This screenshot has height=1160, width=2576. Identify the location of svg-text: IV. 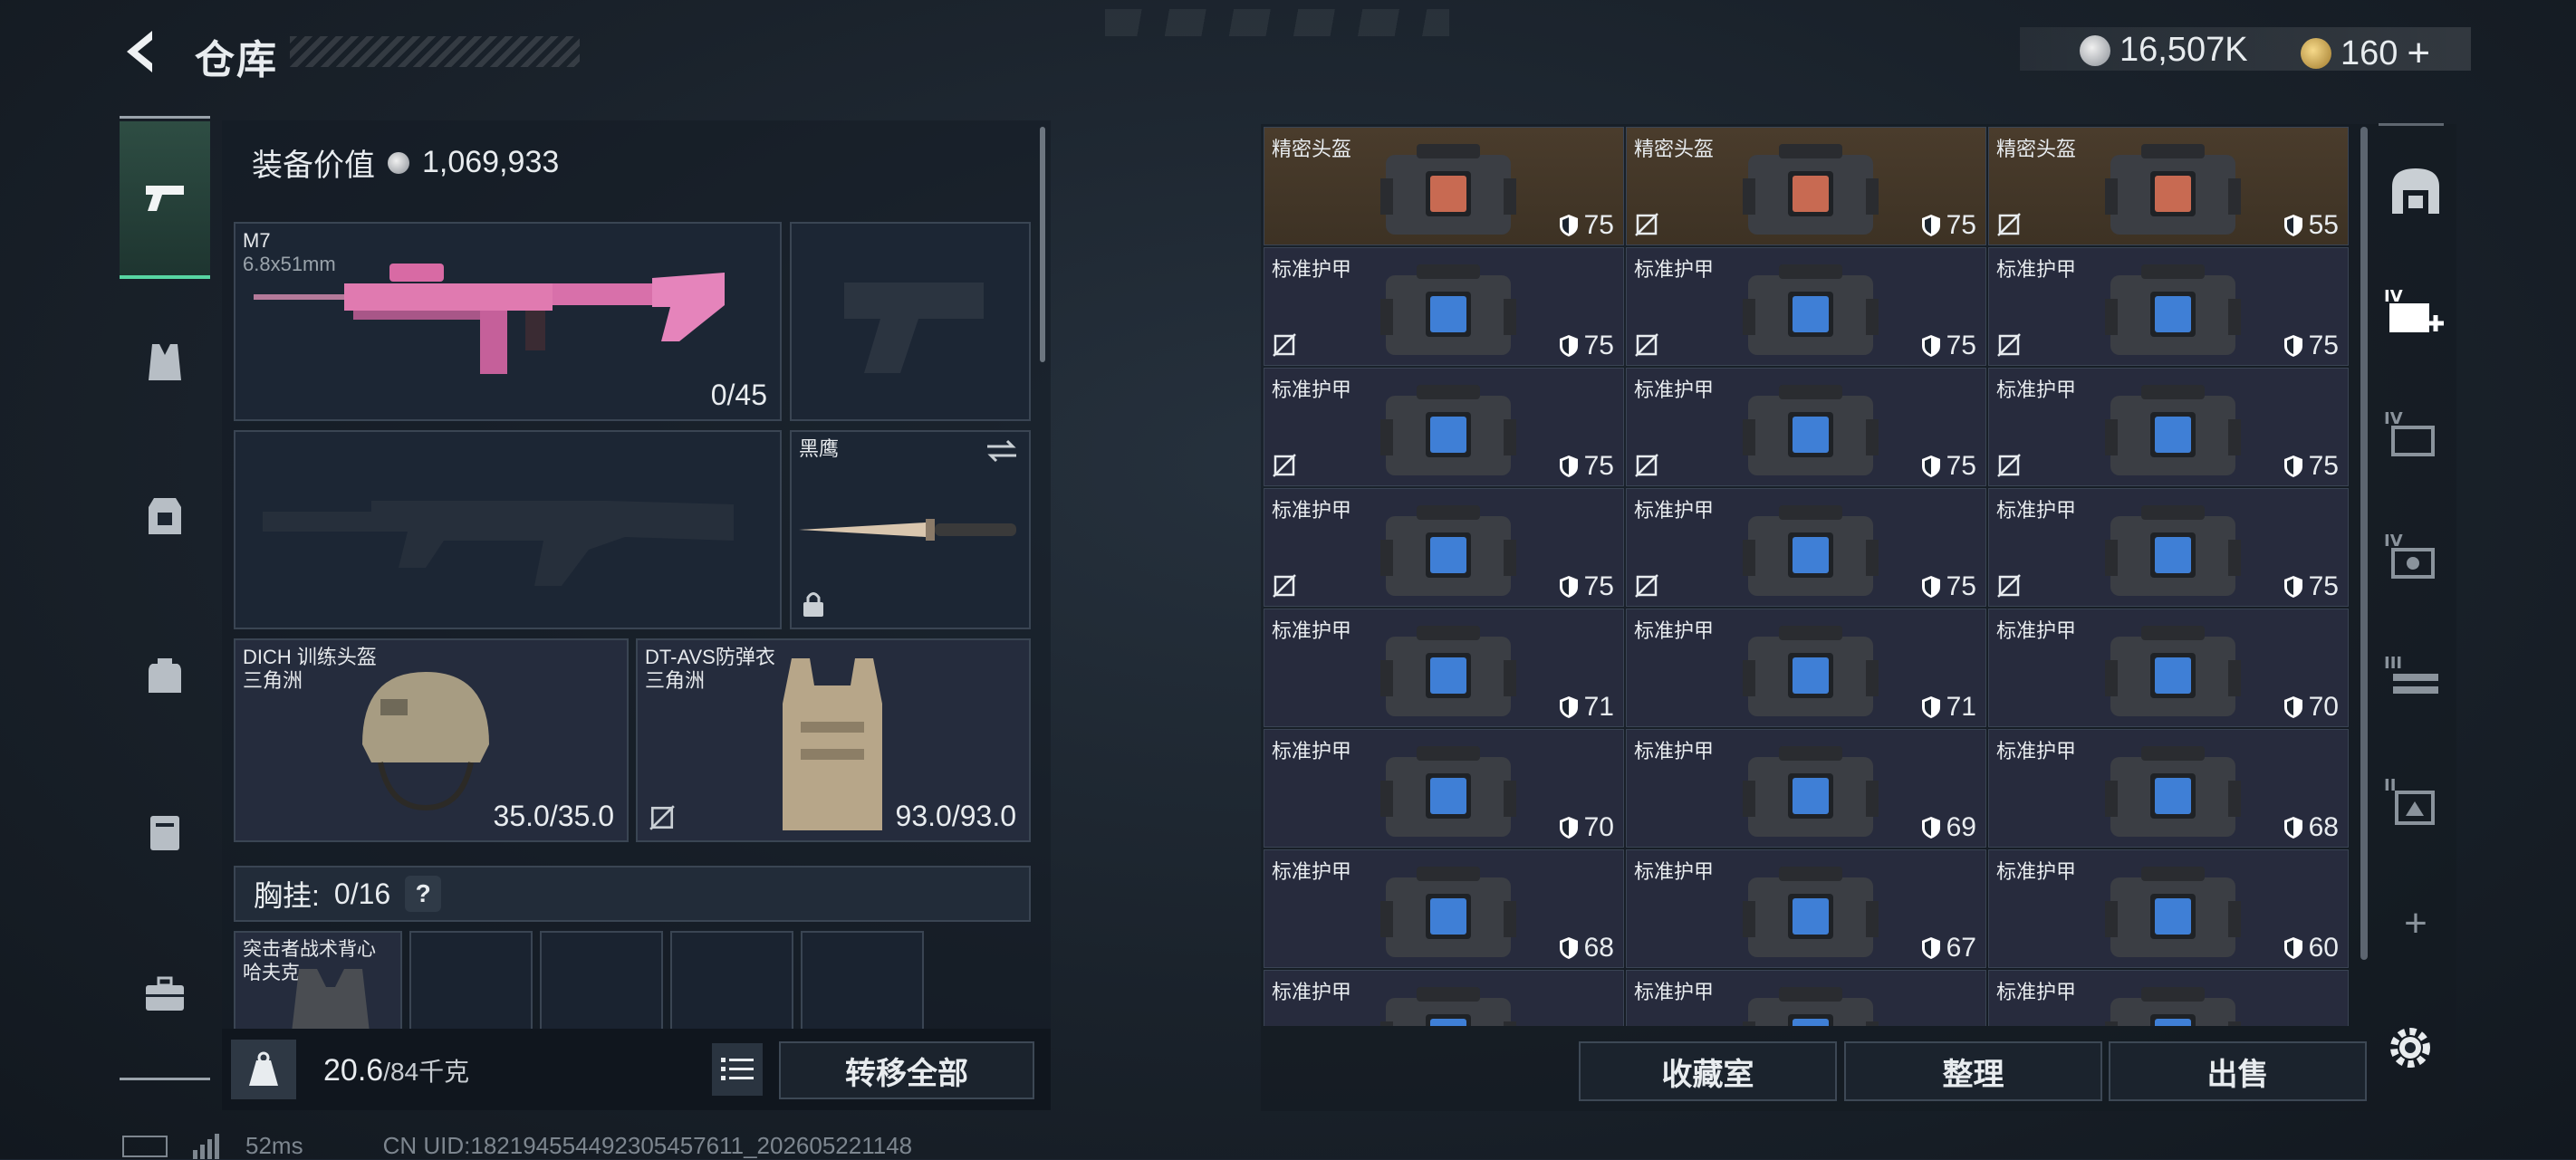
(2393, 418).